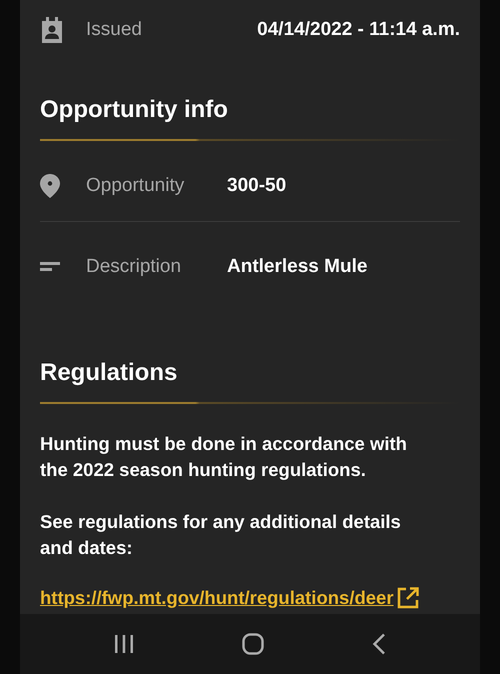 The height and width of the screenshot is (674, 500). What do you see at coordinates (50, 186) in the screenshot?
I see `location-pin-icon` at bounding box center [50, 186].